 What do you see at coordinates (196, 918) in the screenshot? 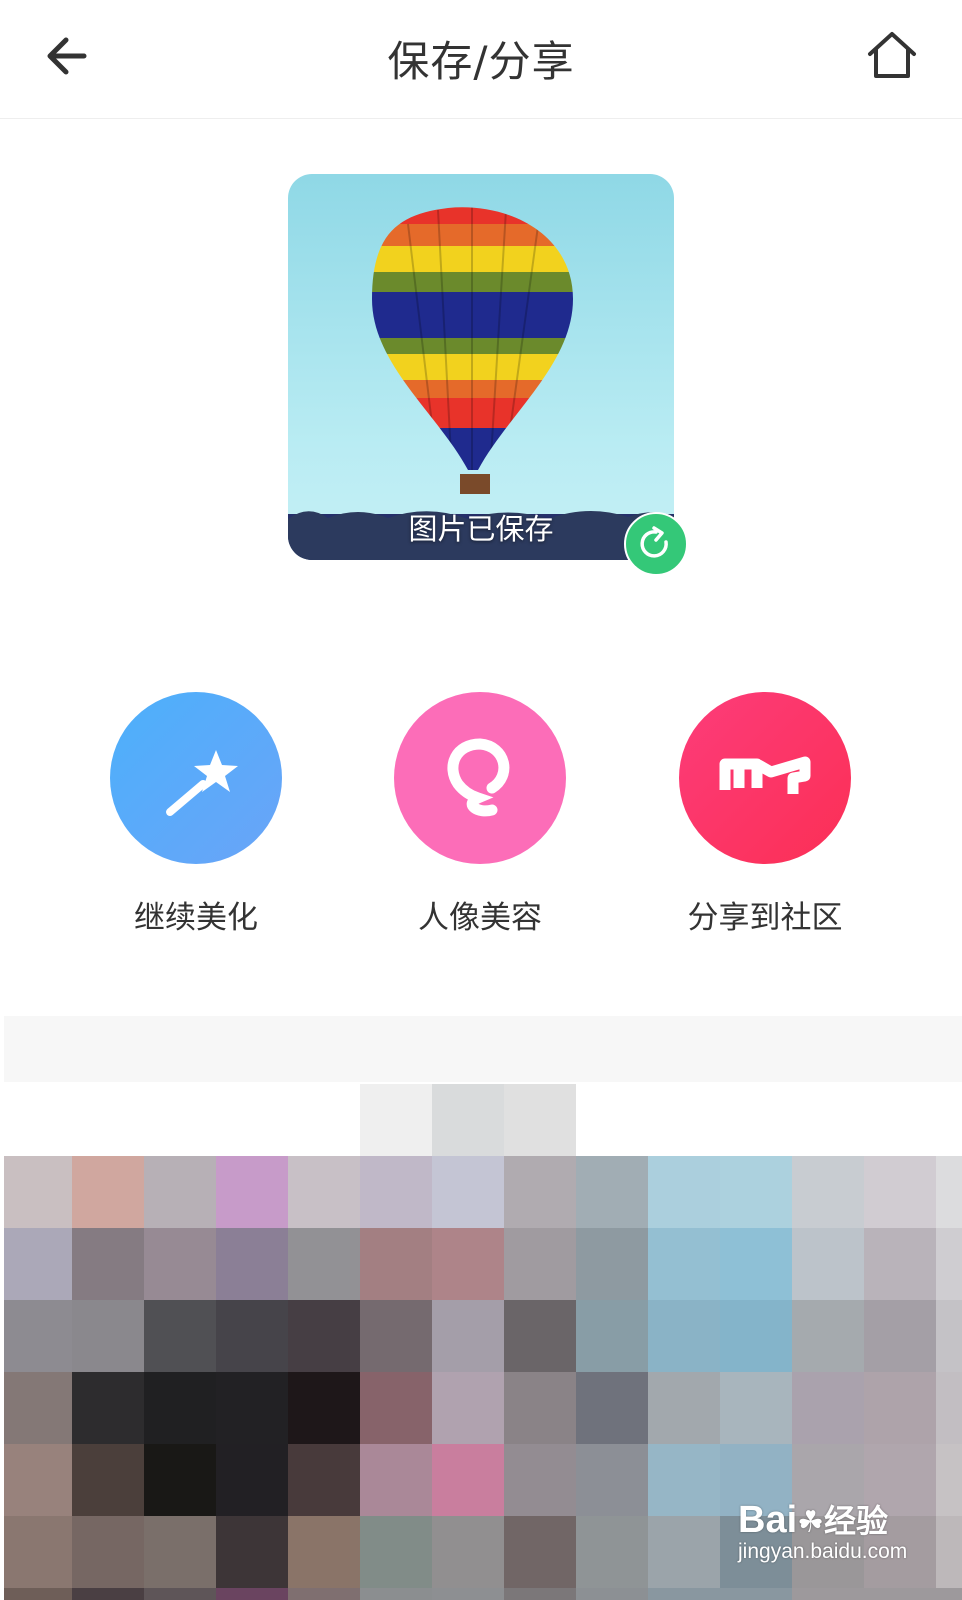
I see `continue-beautify-label: 继续美化` at bounding box center [196, 918].